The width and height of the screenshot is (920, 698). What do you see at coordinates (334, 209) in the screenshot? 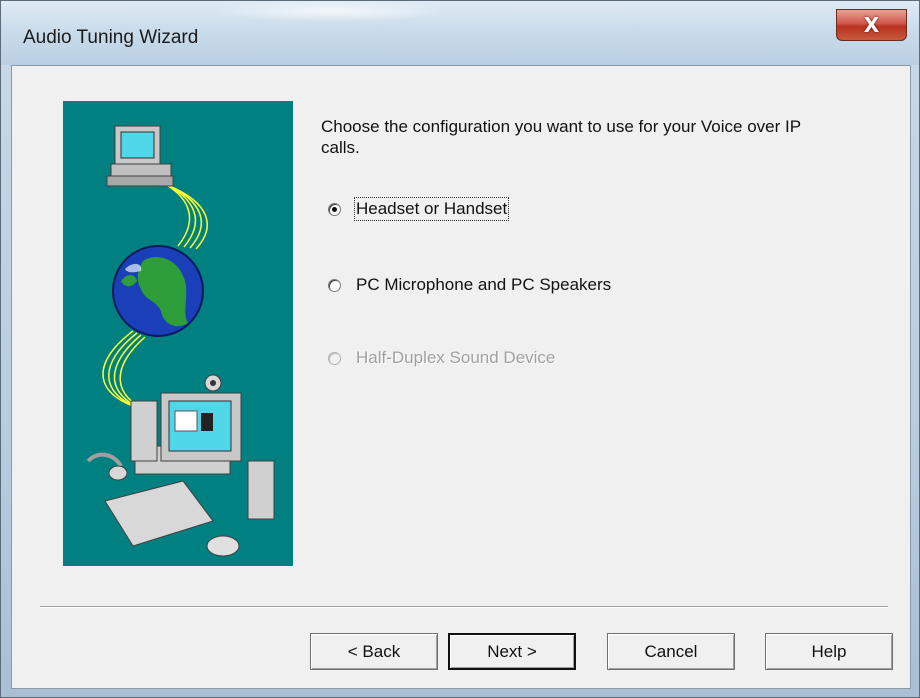
I see `radio-headset` at bounding box center [334, 209].